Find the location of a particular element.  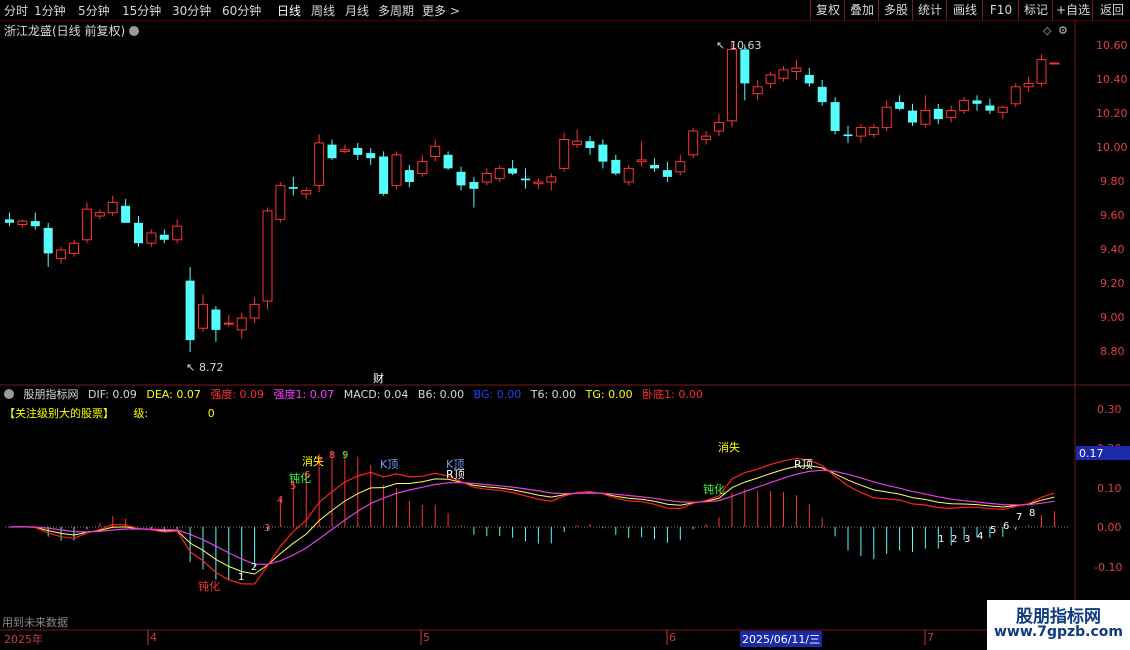

indicator-name: 股朋指标网 is located at coordinates (51, 394).